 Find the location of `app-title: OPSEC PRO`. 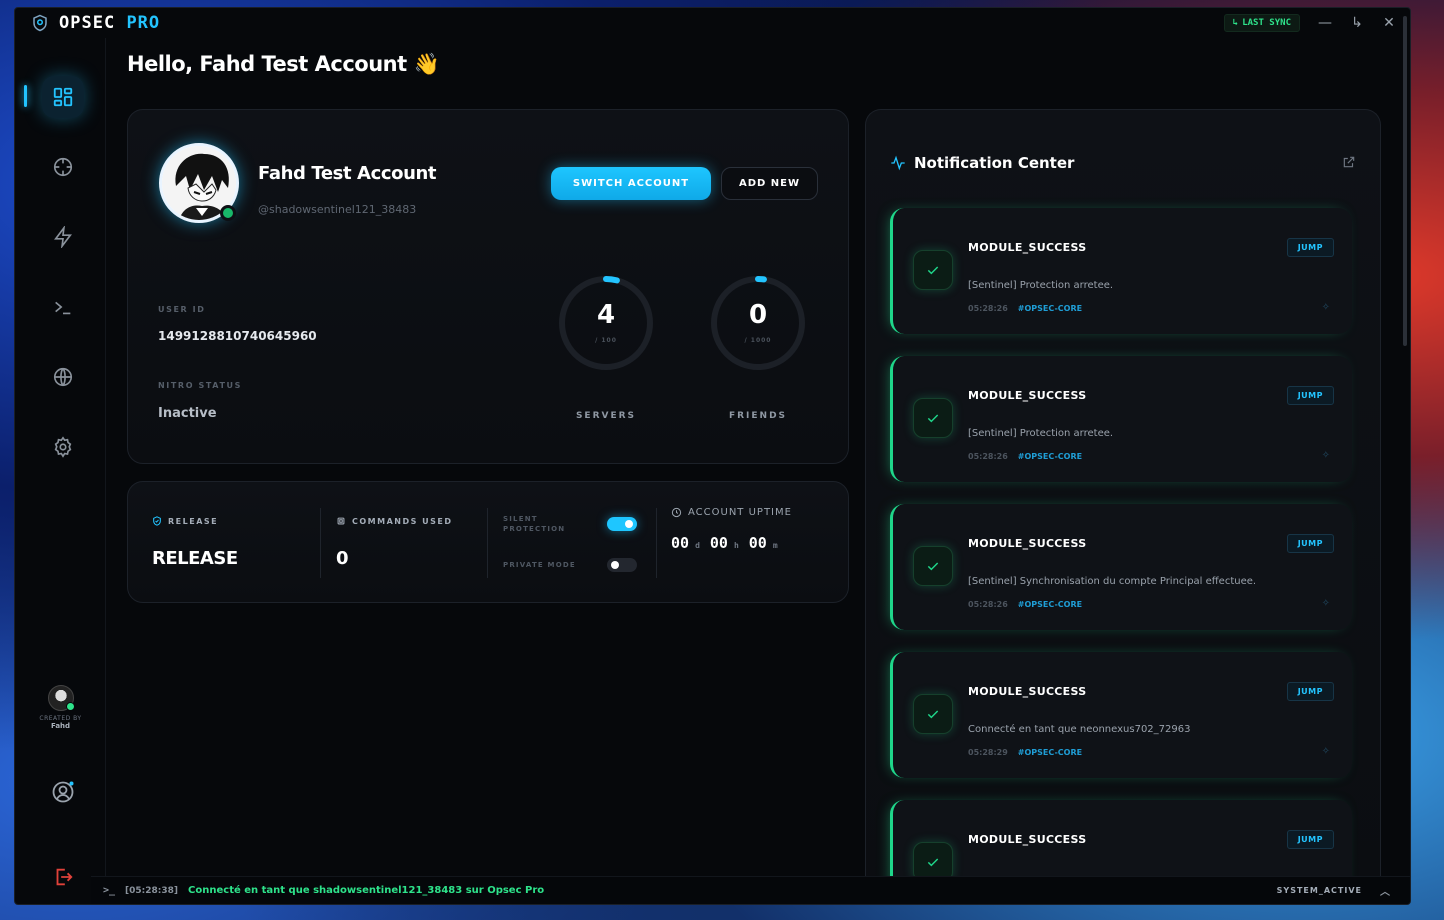

app-title: OPSEC PRO is located at coordinates (110, 23).